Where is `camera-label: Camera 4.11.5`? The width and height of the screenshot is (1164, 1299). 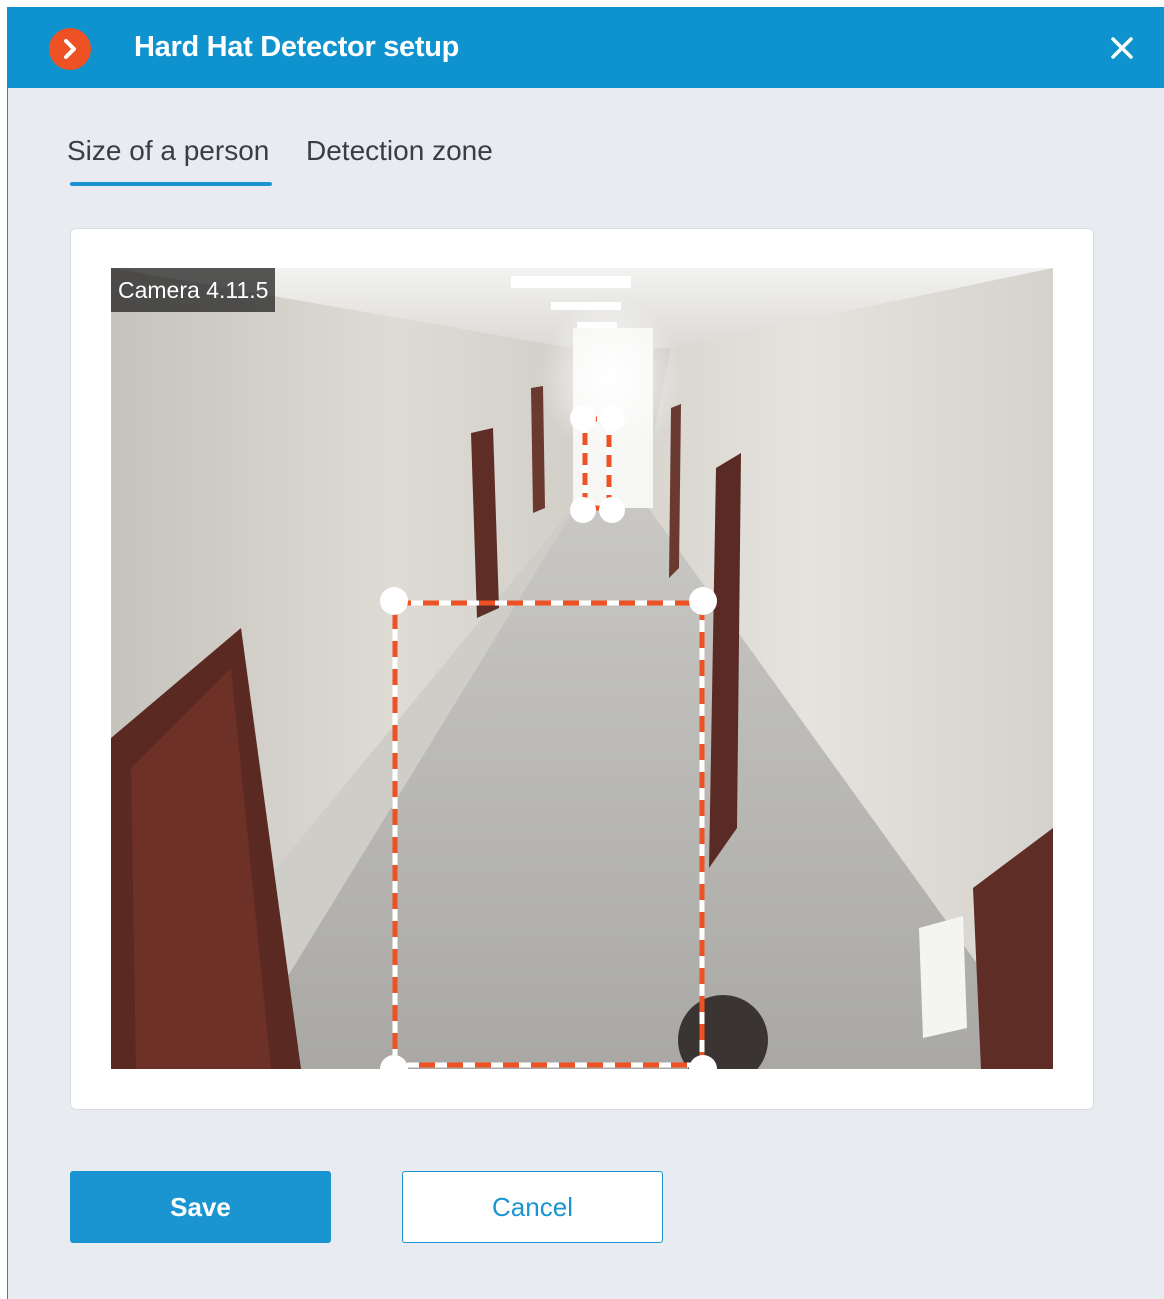
camera-label: Camera 4.11.5 is located at coordinates (193, 290).